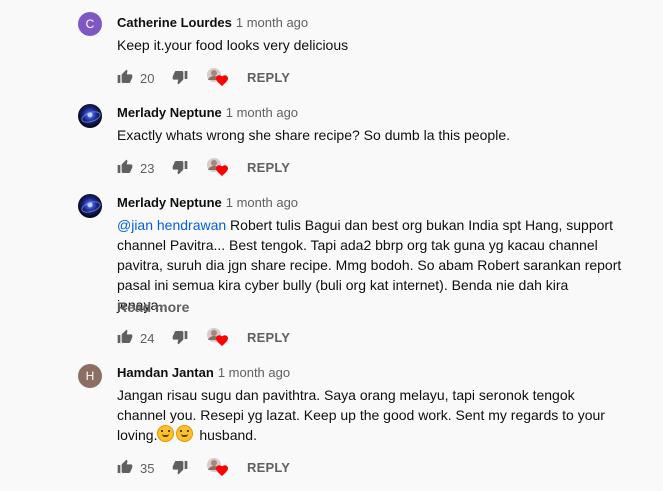  What do you see at coordinates (226, 435) in the screenshot?
I see `comment-body-end: husband.` at bounding box center [226, 435].